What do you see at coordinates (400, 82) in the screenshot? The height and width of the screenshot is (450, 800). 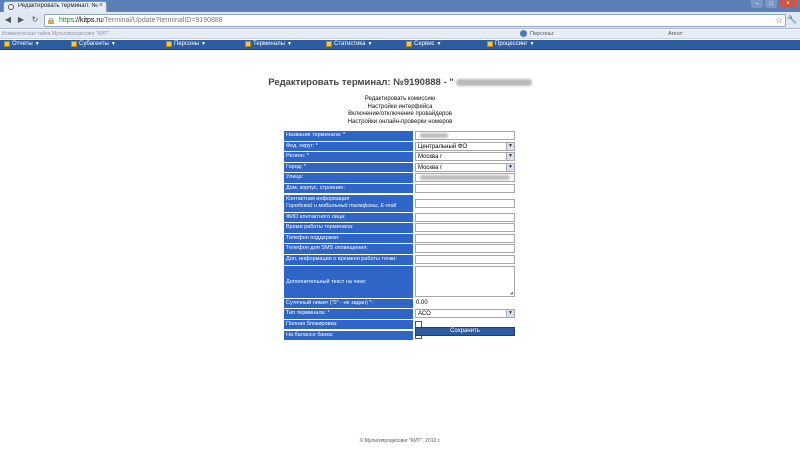 I see `page-title: Редактировать терминал: №9190888 - "` at bounding box center [400, 82].